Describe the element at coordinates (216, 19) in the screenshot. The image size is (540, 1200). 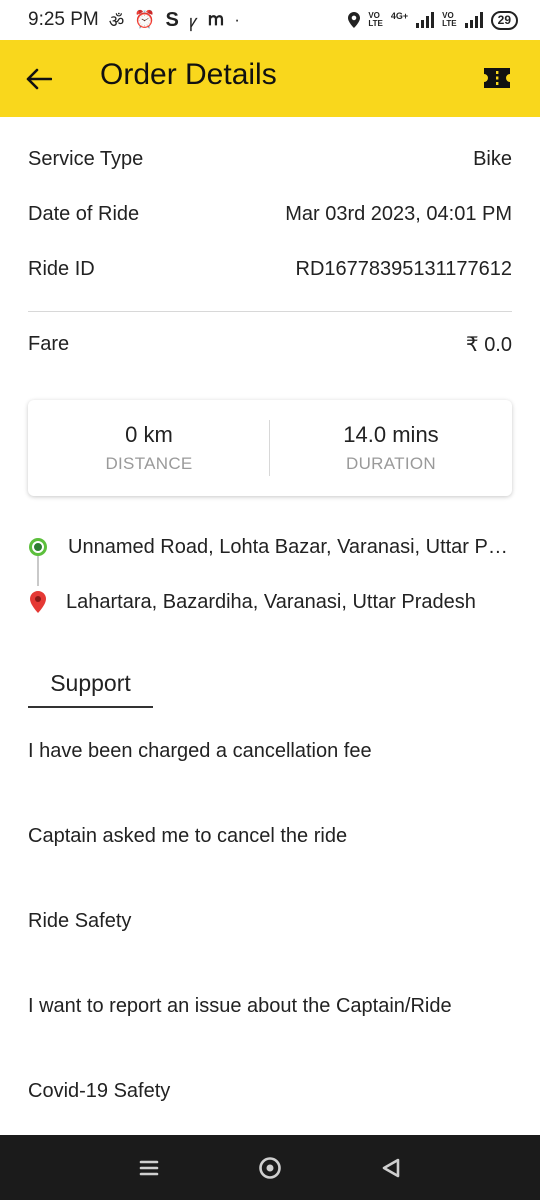
I see `gmail-icon: ⅿ` at that location.